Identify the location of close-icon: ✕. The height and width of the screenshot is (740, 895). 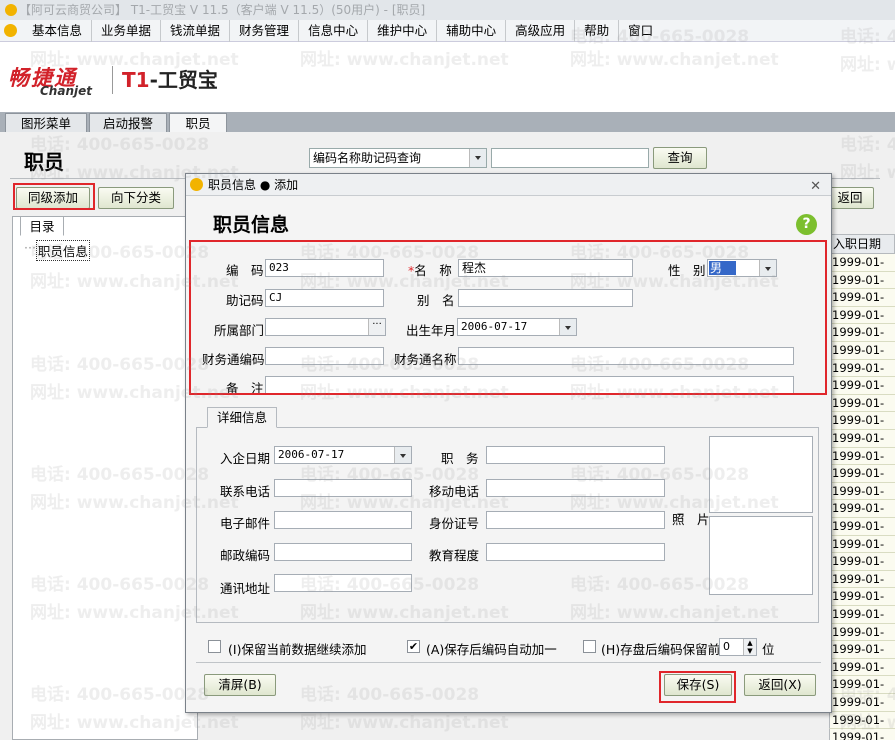
(815, 187).